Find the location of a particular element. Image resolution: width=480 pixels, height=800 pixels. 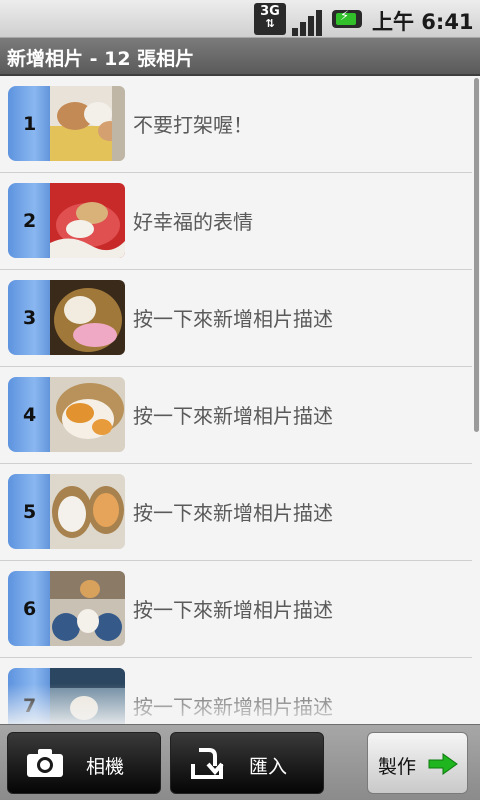

list-item: 2 好幸福的表情 is located at coordinates (236, 221).